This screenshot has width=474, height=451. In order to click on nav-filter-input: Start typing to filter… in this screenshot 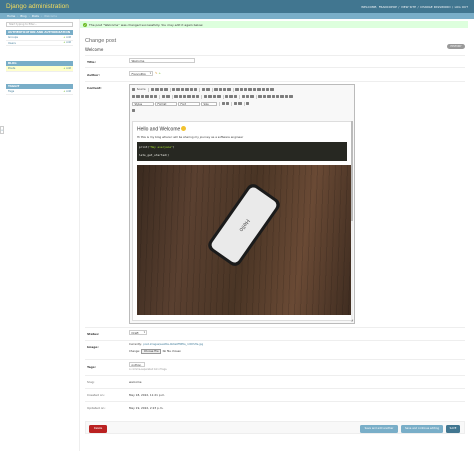, I will do `click(39, 24)`.